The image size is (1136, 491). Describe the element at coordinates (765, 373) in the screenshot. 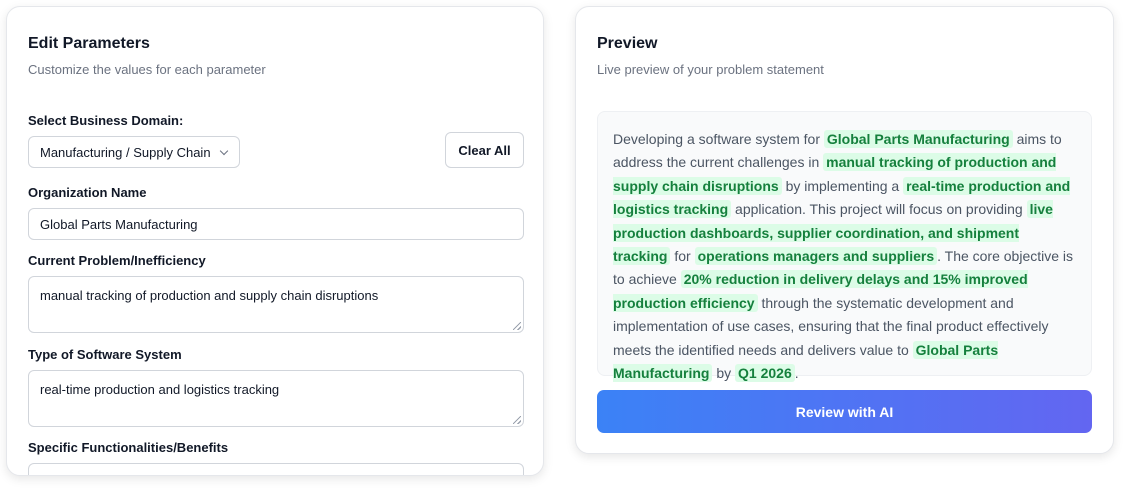

I see `highlight-deadline: Q1 2026` at that location.